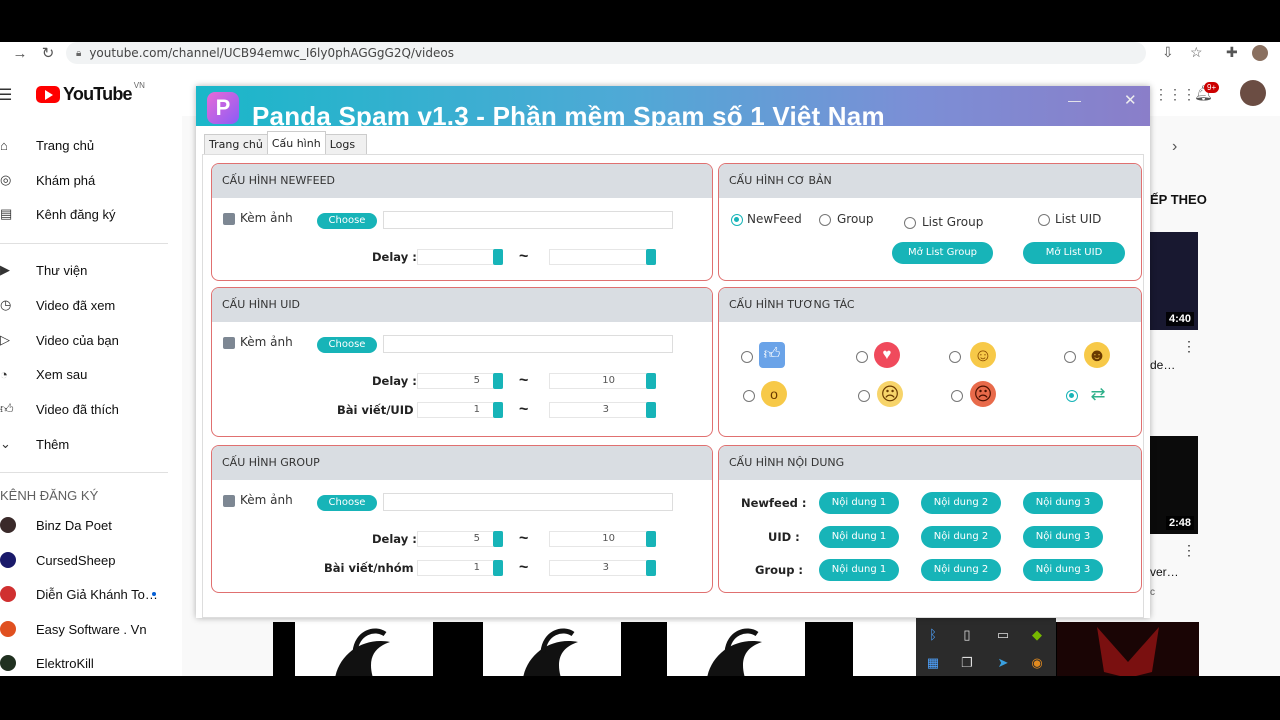 This screenshot has width=1280, height=720. What do you see at coordinates (460, 257) in the screenshot?
I see `delay-from-spinner` at bounding box center [460, 257].